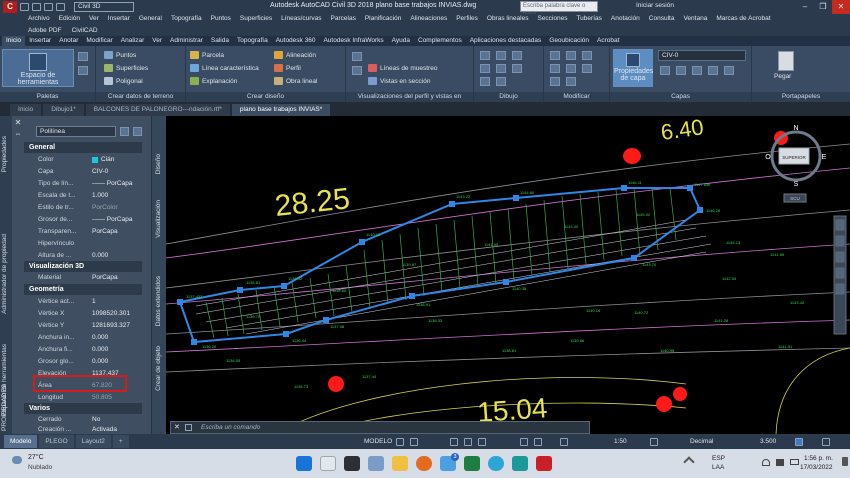 This screenshot has height=478, width=850. What do you see at coordinates (400, 463) in the screenshot?
I see `file-explorer-icon` at bounding box center [400, 463].